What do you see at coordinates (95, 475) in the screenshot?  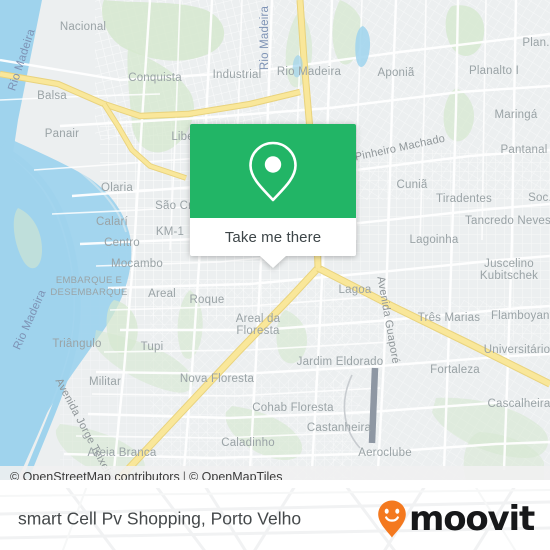 I see `attribution-osm: © OpenStreetMap contributors` at bounding box center [95, 475].